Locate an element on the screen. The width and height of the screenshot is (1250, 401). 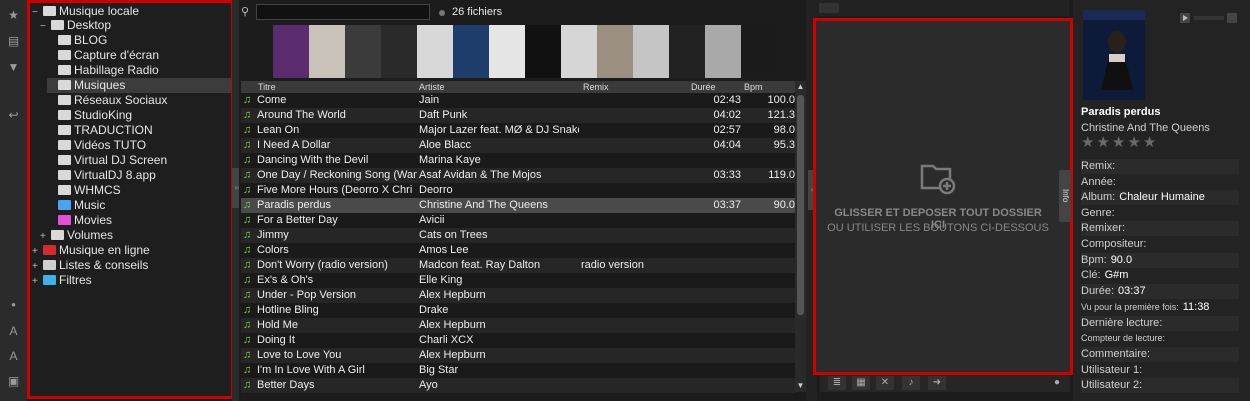
table-row: ♫ For a Better Day Avicii is located at coordinates (518, 220).